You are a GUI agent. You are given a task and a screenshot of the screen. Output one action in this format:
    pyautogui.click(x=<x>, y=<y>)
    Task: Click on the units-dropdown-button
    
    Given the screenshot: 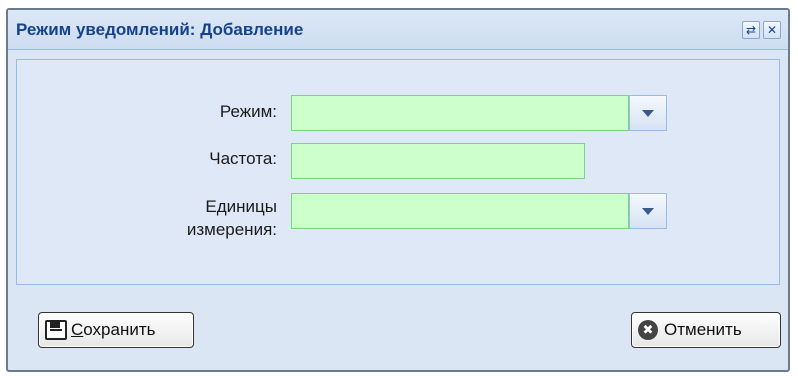 What is the action you would take?
    pyautogui.click(x=648, y=211)
    